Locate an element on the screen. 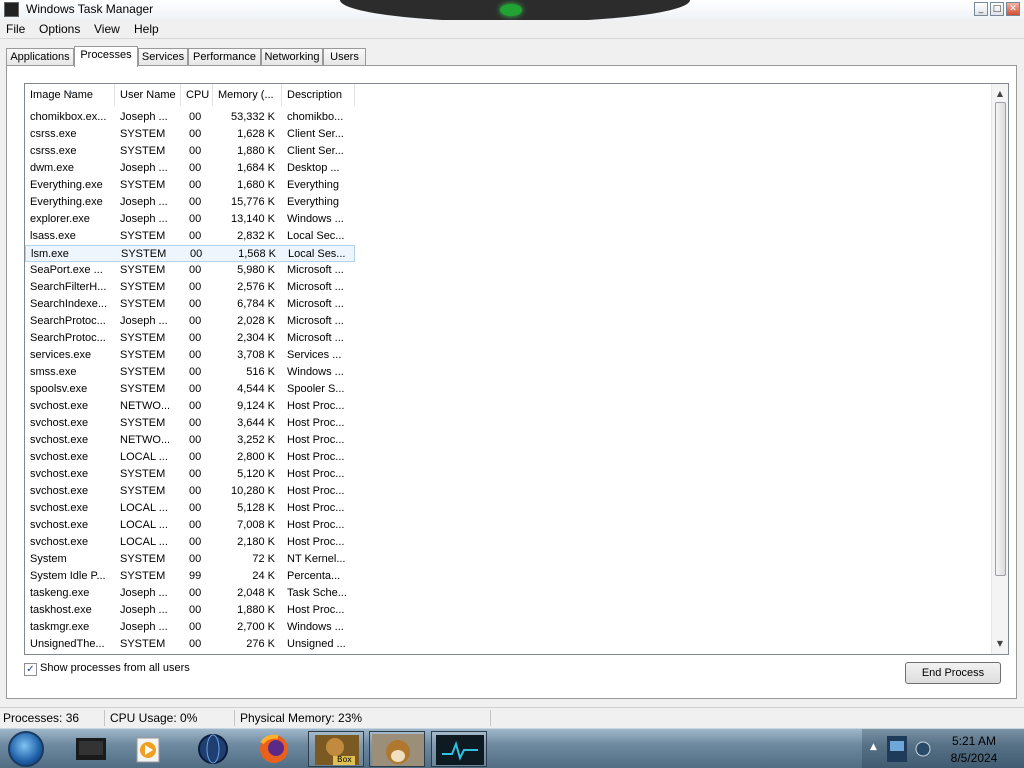  tab-processes: Processes is located at coordinates (106, 56).